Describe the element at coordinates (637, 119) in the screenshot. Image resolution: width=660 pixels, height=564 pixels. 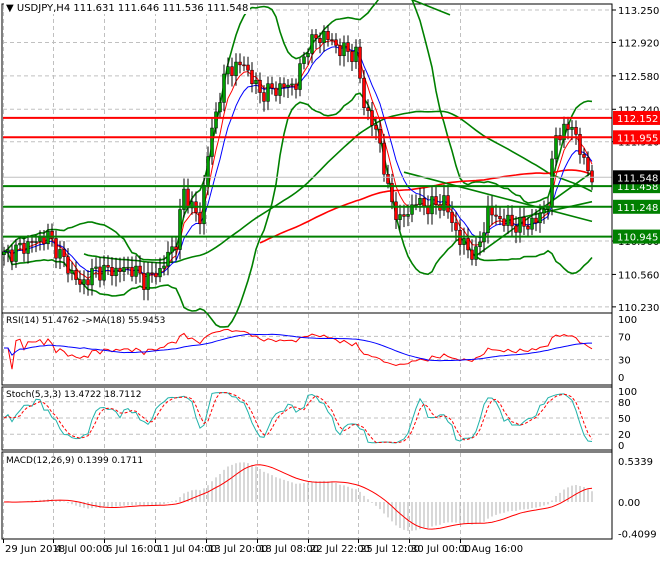
I see `level-label: 112.152` at that location.